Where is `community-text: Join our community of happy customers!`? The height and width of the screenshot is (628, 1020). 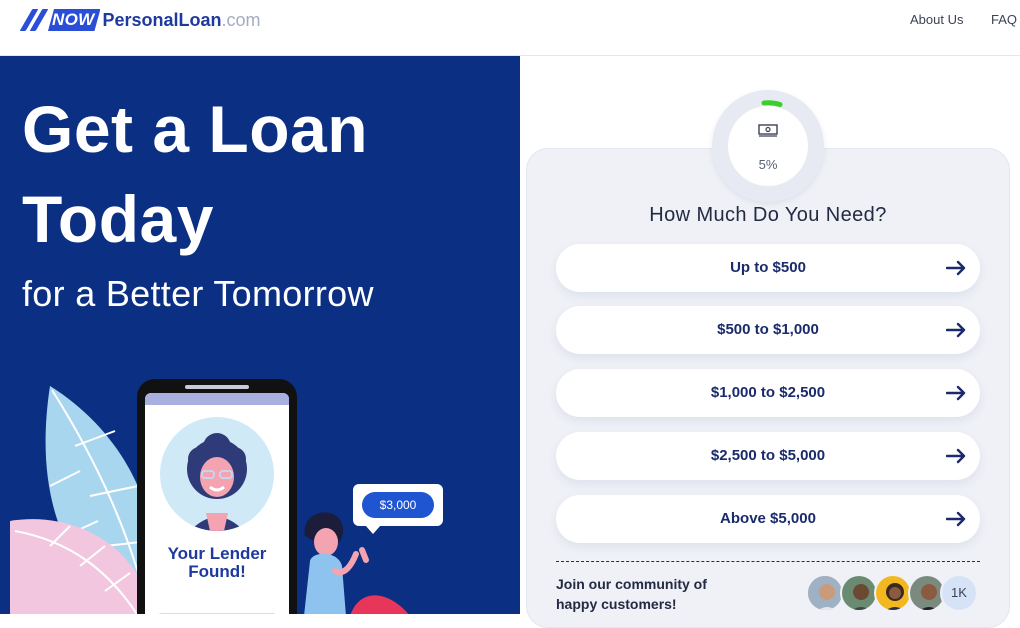 community-text: Join our community of happy customers! is located at coordinates (631, 594).